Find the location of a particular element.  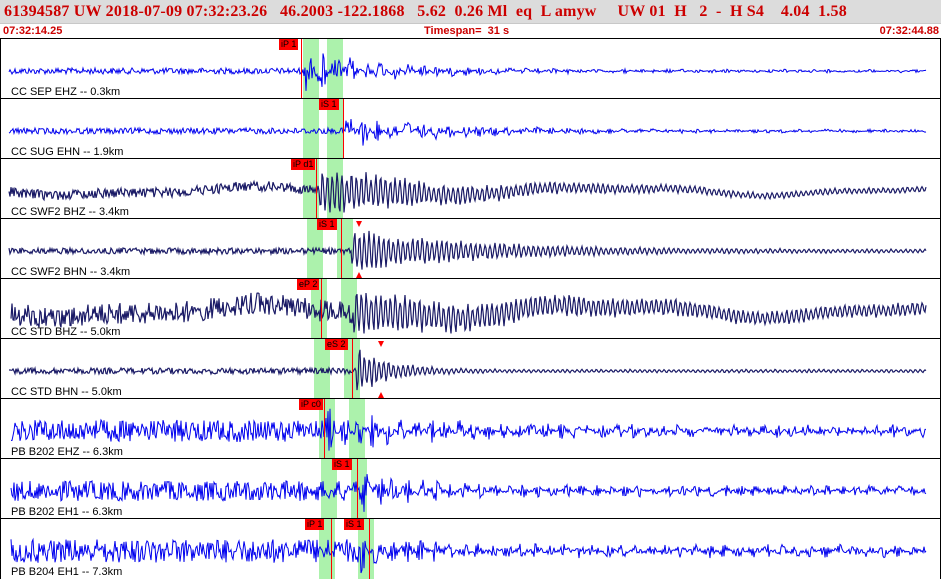

trace-panel: iS 1 CC SUG EHN -- 1.9km is located at coordinates (470, 128).